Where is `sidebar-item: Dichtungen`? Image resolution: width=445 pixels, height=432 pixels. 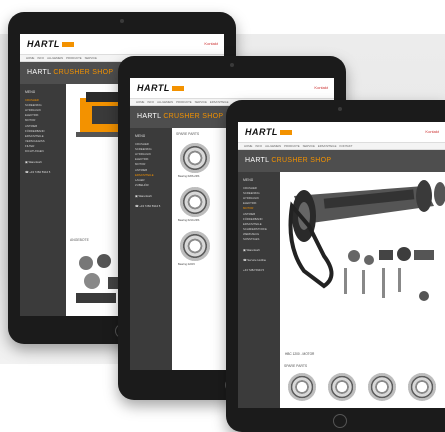 sidebar-item: Dichtungen is located at coordinates (43, 151).